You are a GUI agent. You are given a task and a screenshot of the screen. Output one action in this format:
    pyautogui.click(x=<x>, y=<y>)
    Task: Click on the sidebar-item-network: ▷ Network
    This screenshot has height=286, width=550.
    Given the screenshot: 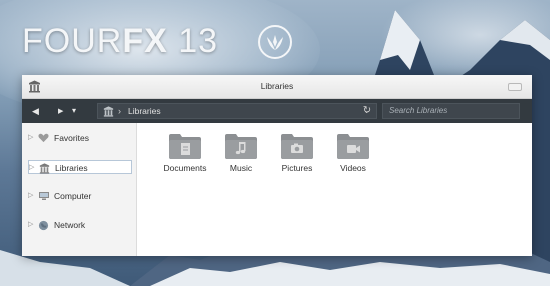 What is the action you would take?
    pyautogui.click(x=80, y=225)
    